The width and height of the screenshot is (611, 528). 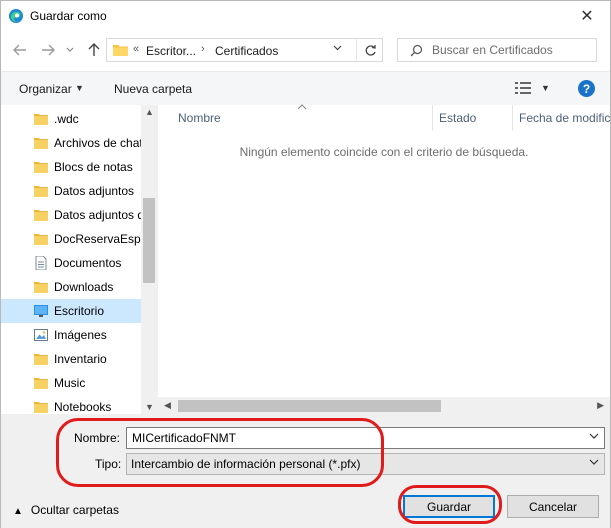 I want to click on document-folder-icon, so click(x=41, y=263).